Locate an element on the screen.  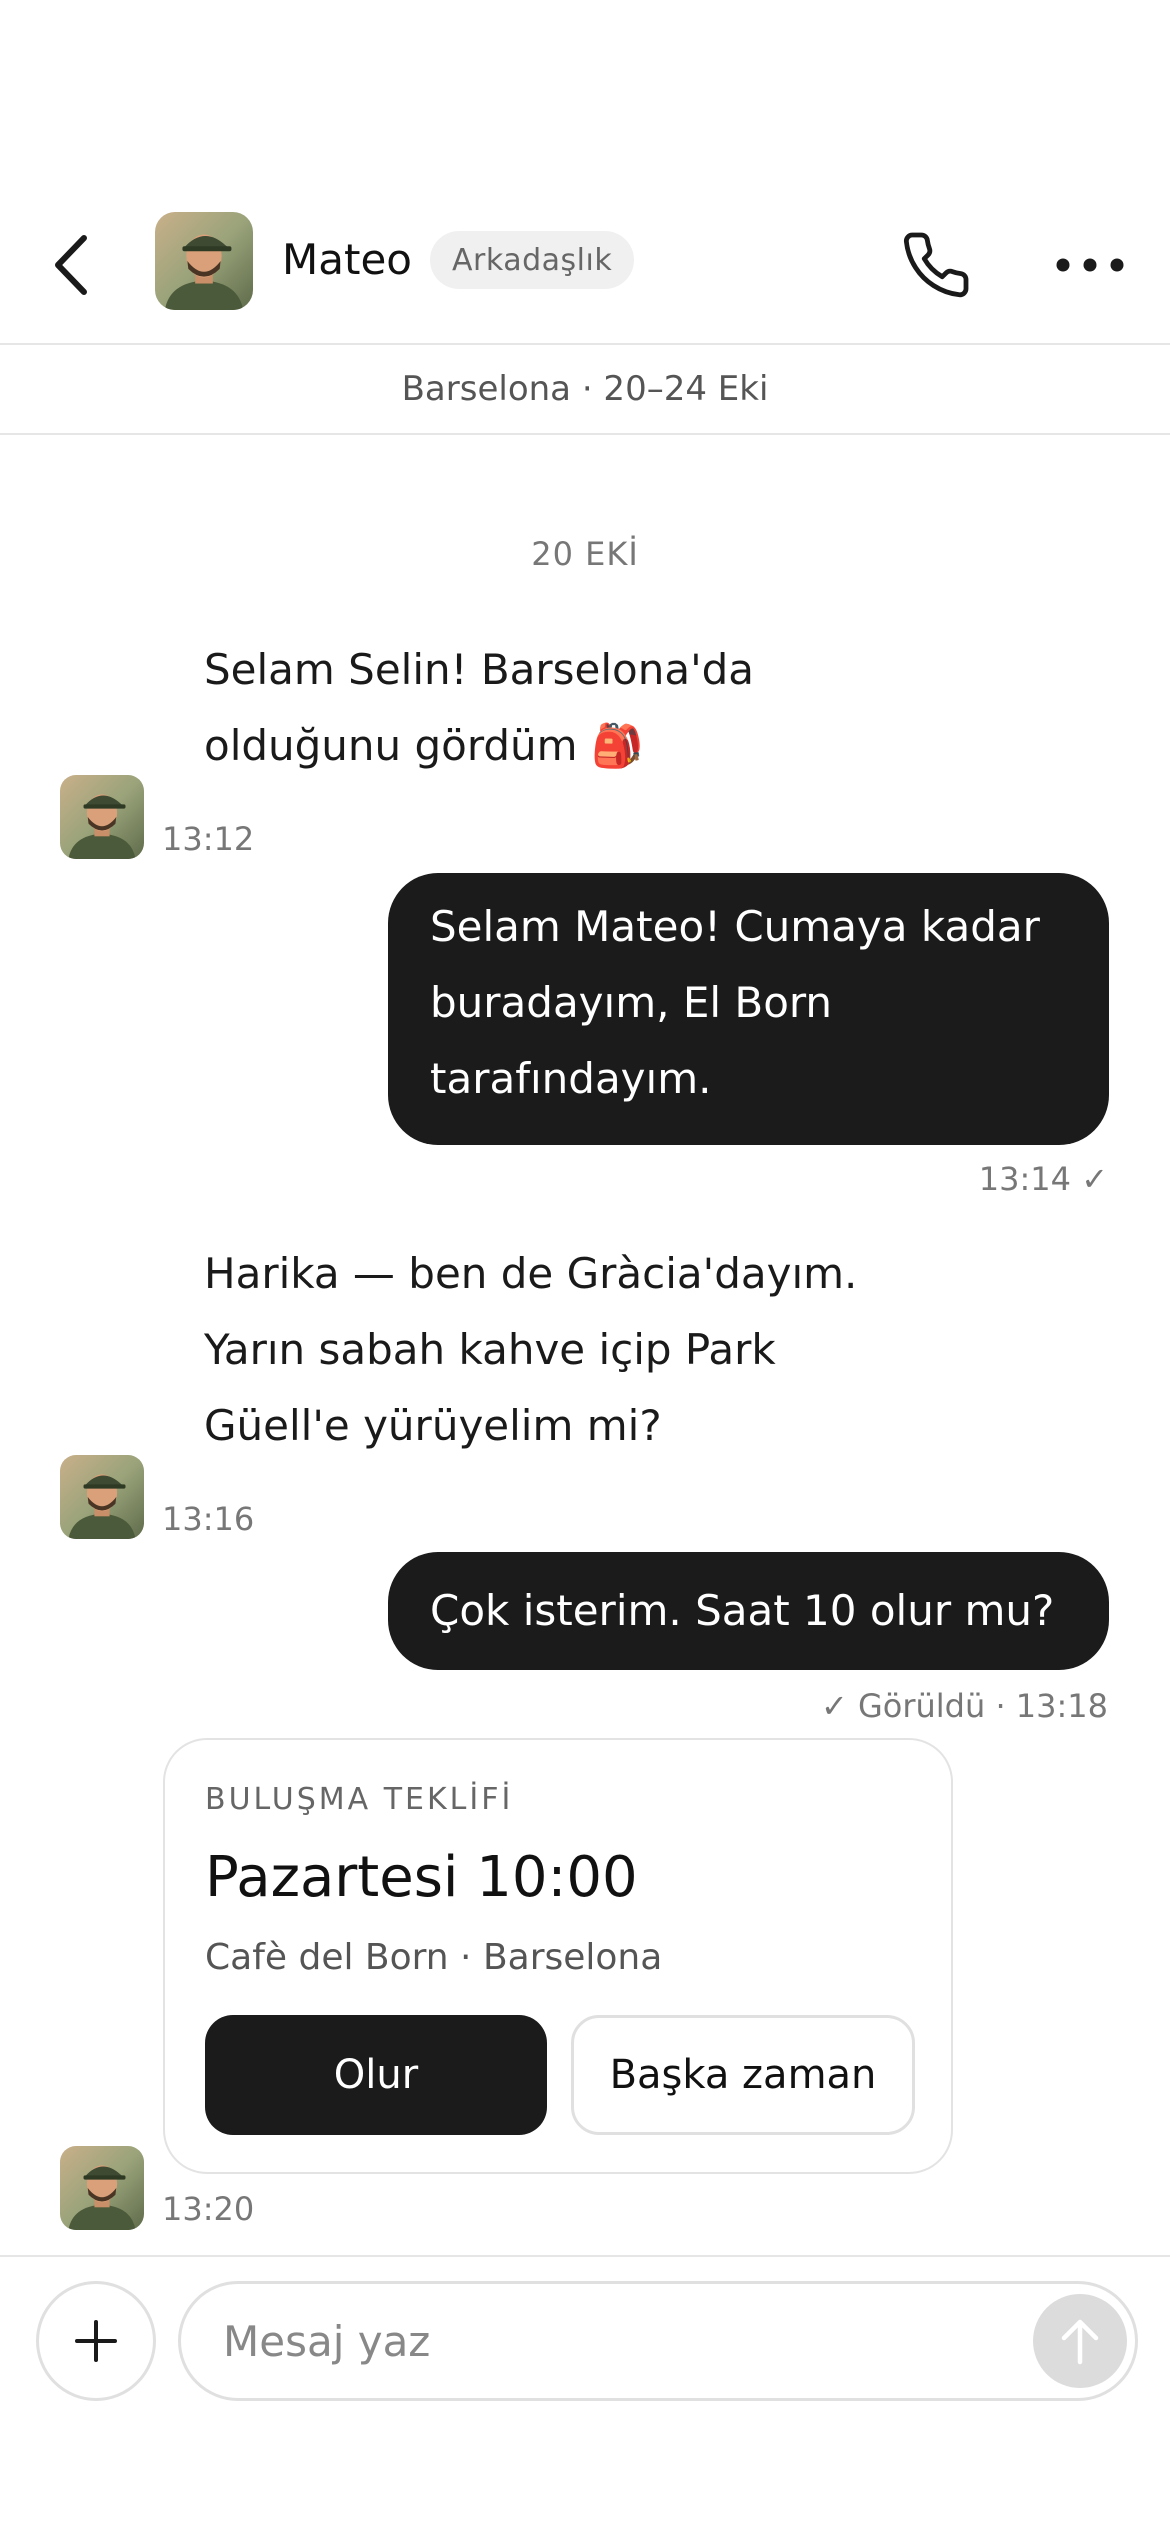
phone-icon is located at coordinates (936, 265).